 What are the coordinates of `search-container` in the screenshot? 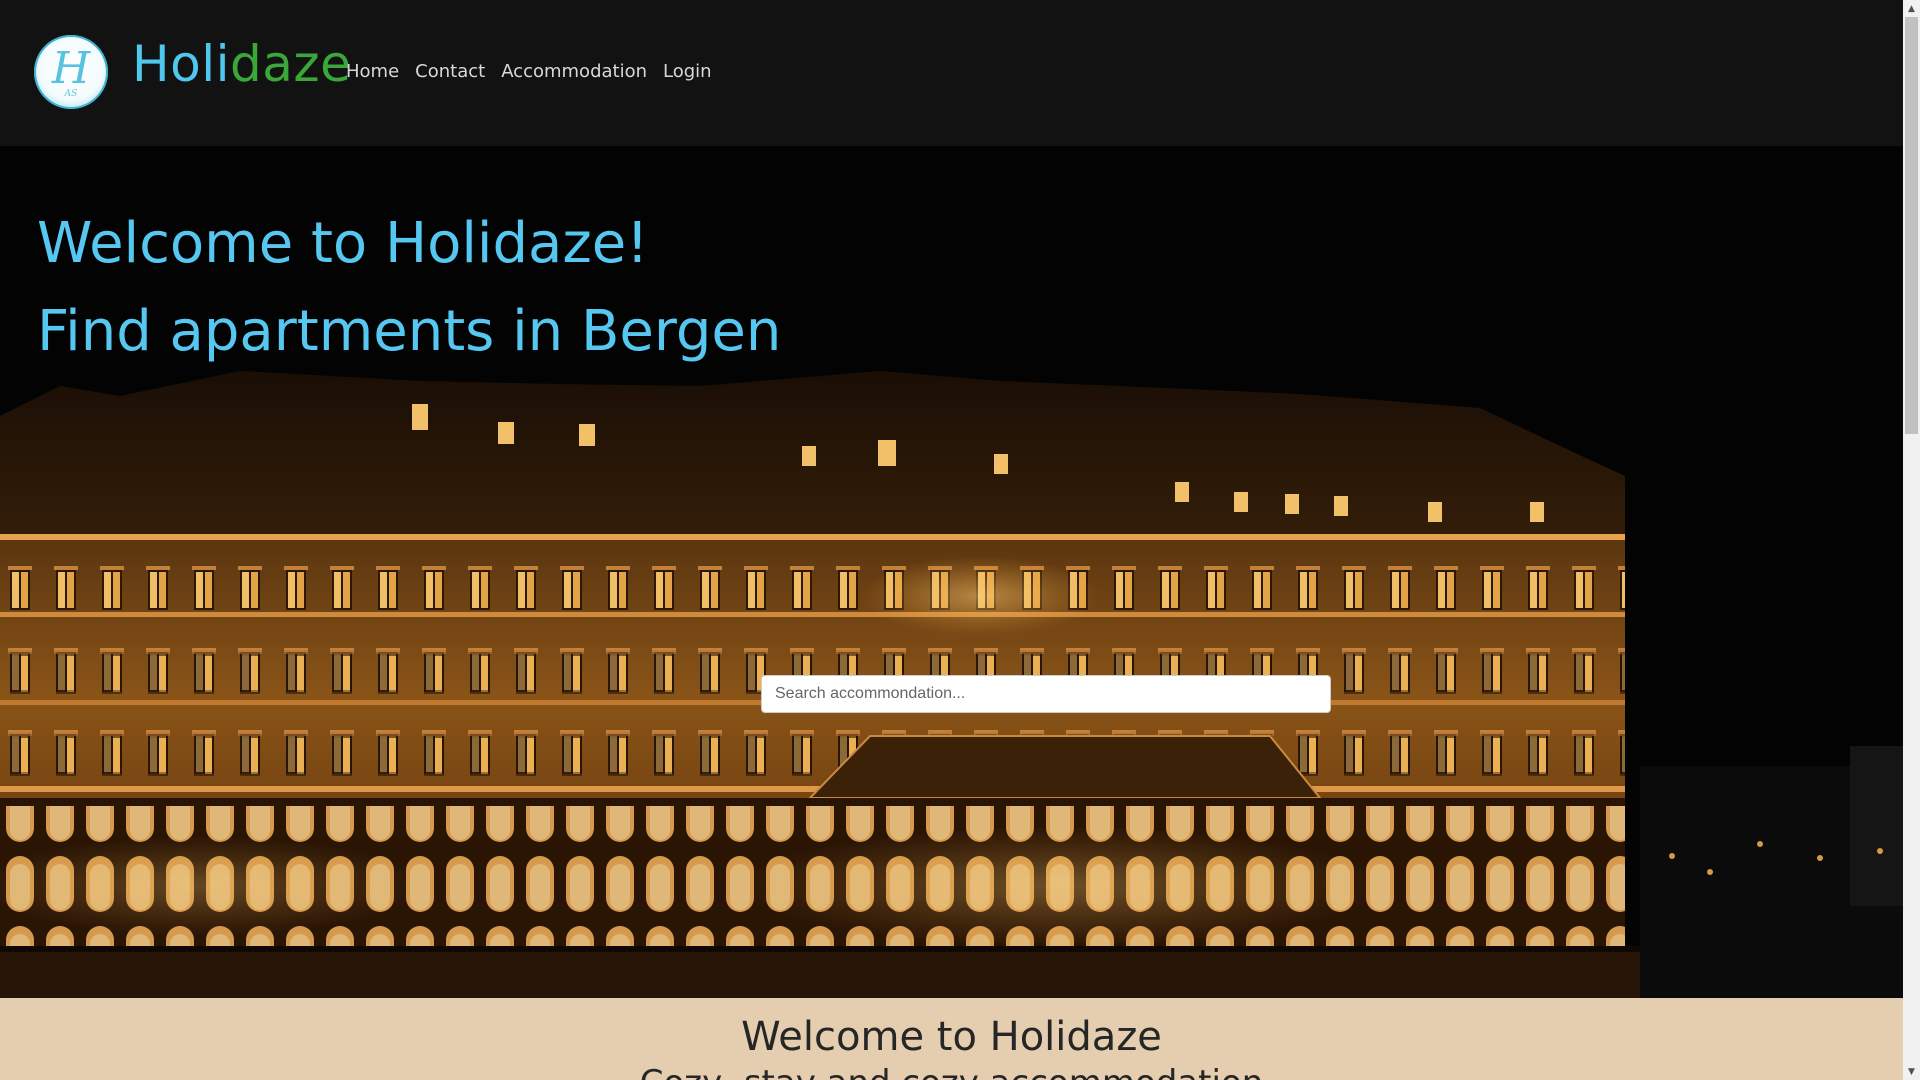 It's located at (1046, 694).